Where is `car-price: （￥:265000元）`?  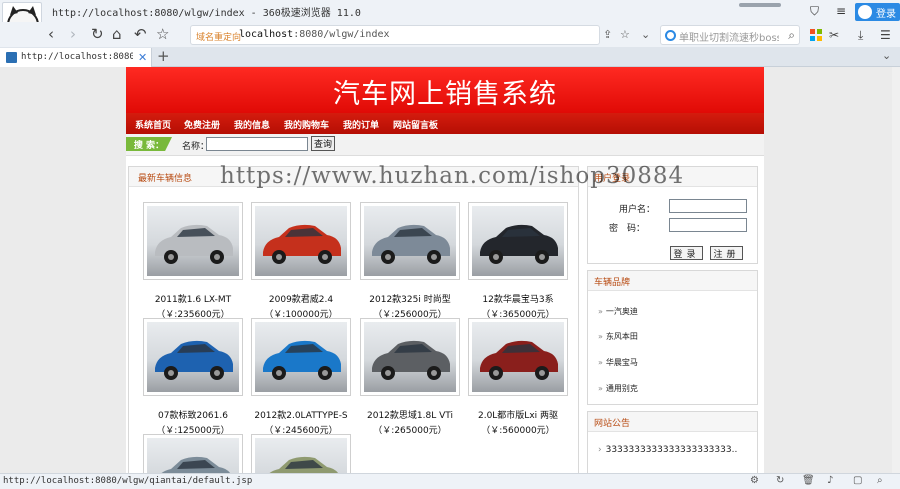
car-price: （￥:265000元） is located at coordinates (410, 431).